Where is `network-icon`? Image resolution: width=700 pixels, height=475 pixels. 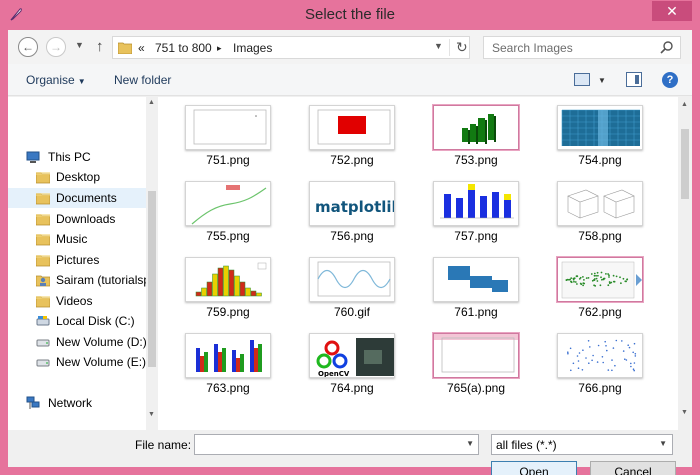
network-icon is located at coordinates (33, 402).